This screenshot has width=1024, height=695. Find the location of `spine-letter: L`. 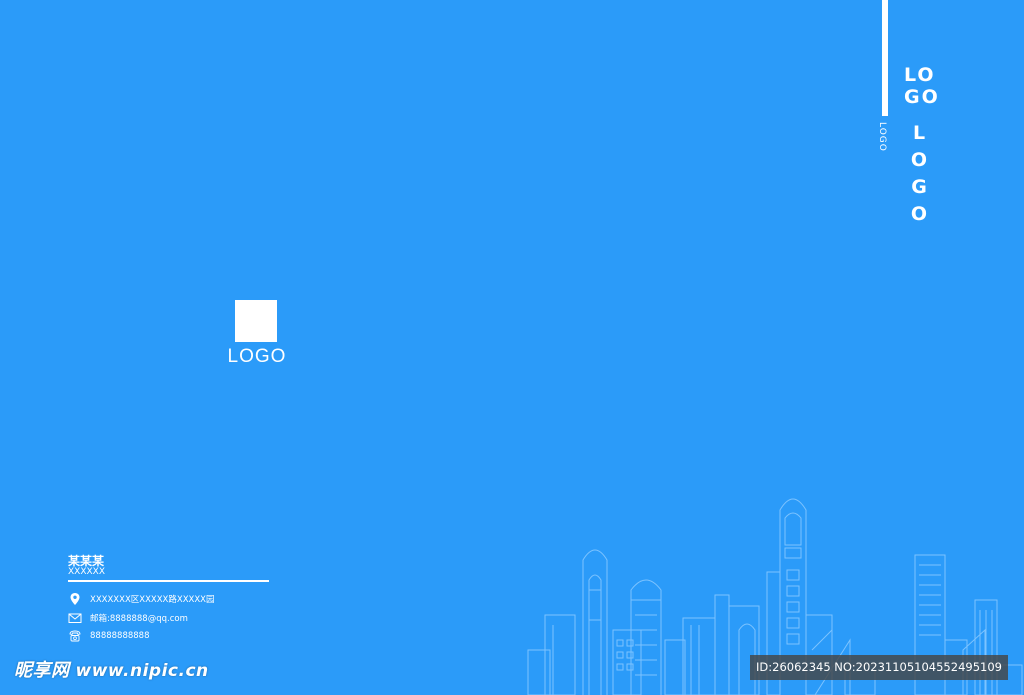

spine-letter: L is located at coordinates (919, 133).